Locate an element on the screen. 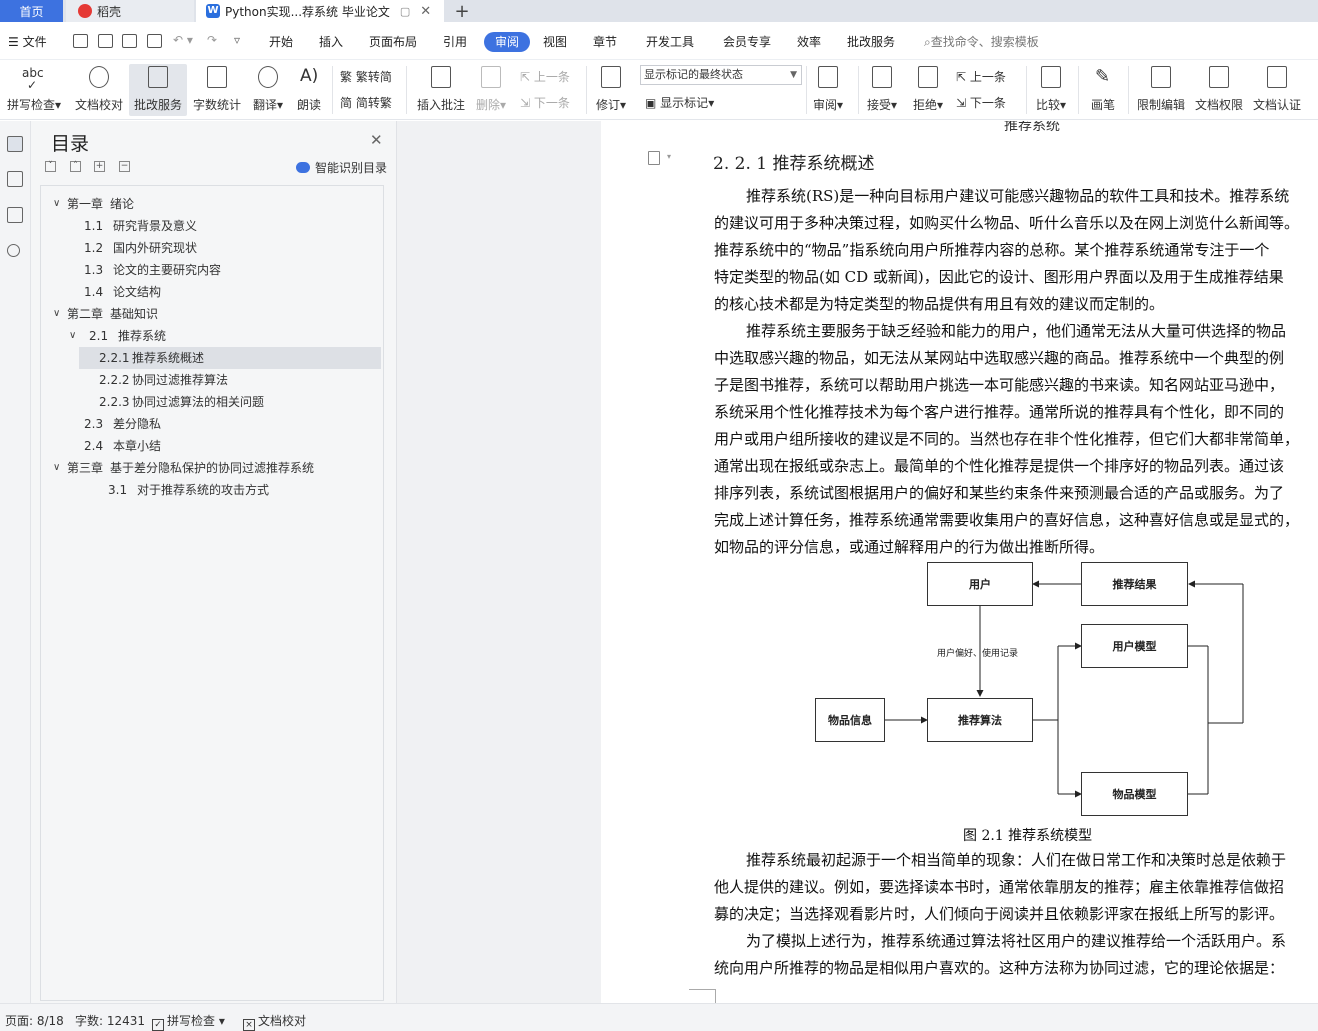  print-icon is located at coordinates (129, 41).